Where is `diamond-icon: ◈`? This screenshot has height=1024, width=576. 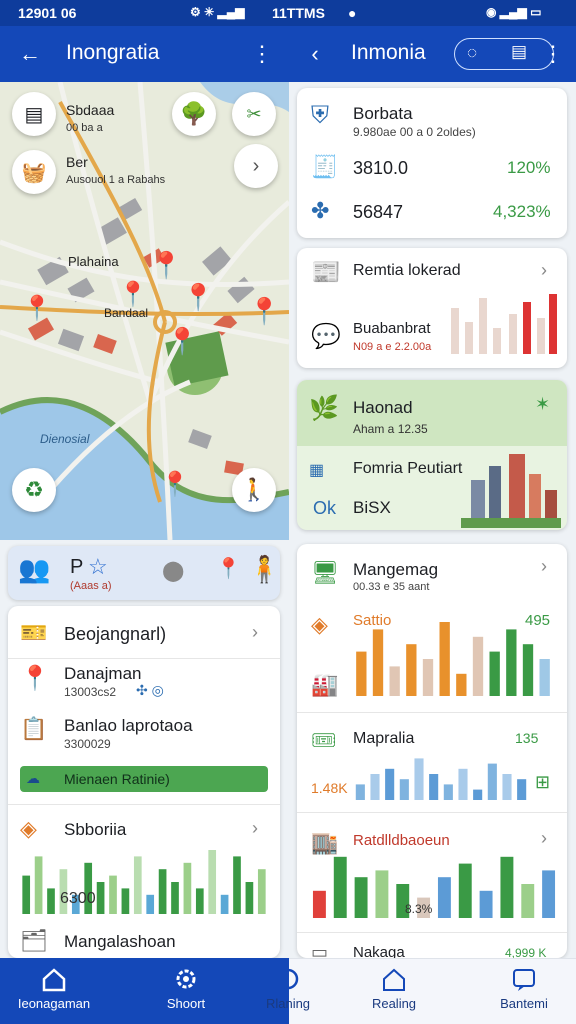
diamond-icon: ◈ is located at coordinates (28, 828).